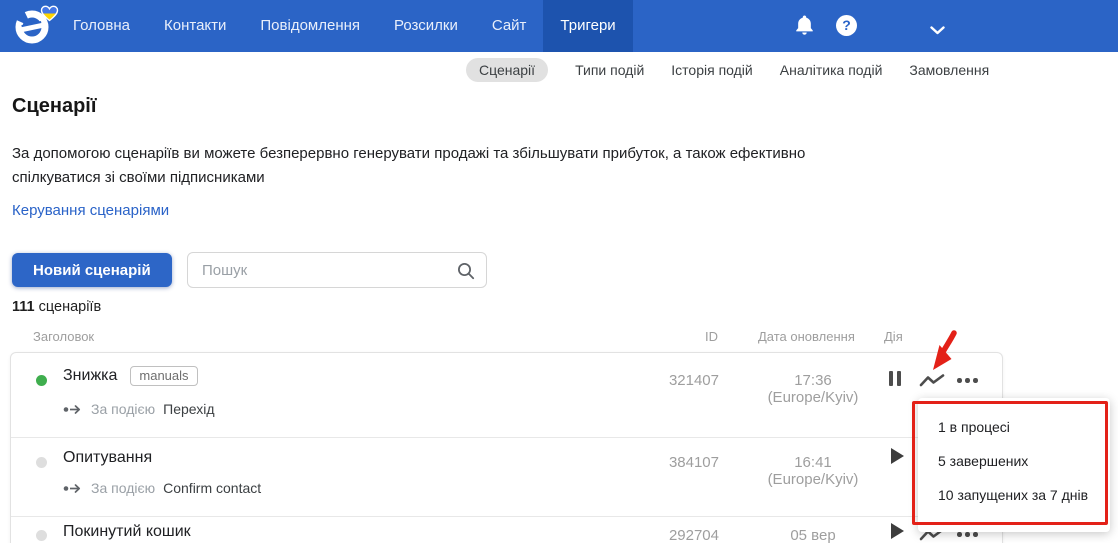  What do you see at coordinates (974, 427) in the screenshot?
I see `popup-item-in-progress: 1 в процесі` at bounding box center [974, 427].